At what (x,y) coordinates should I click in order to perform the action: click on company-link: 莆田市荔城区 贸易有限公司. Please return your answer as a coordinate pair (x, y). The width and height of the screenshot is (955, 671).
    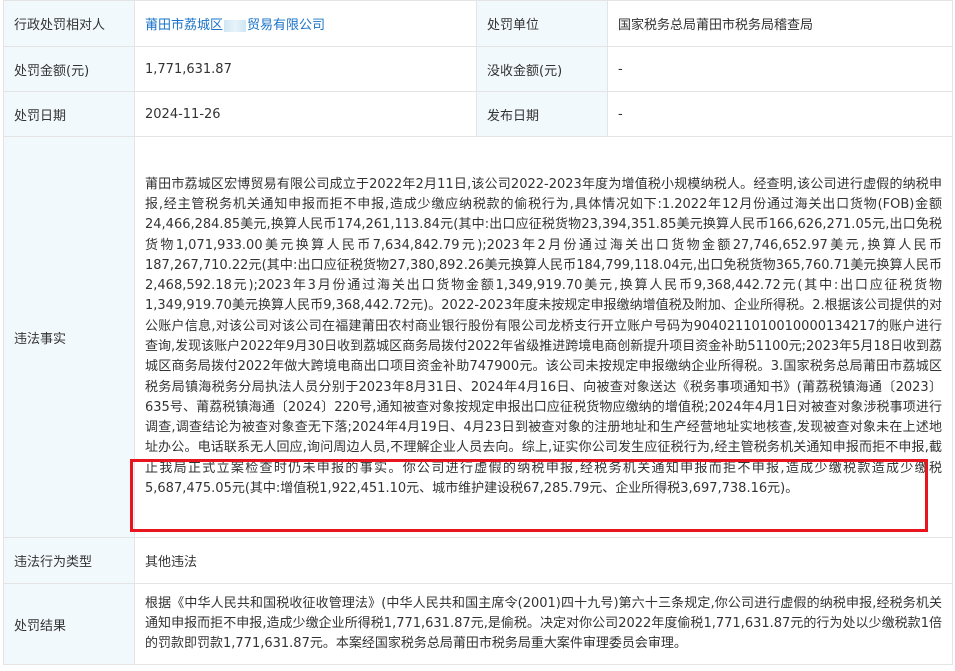
    Looking at the image, I should click on (235, 25).